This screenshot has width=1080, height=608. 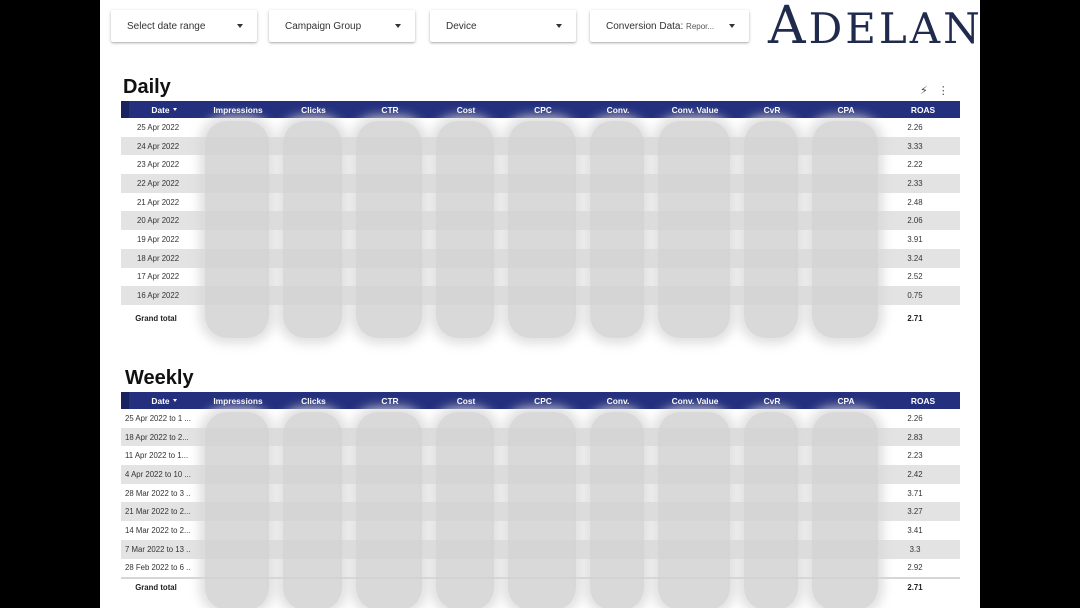 I want to click on date-cell: 19 Apr 2022, so click(x=158, y=239).